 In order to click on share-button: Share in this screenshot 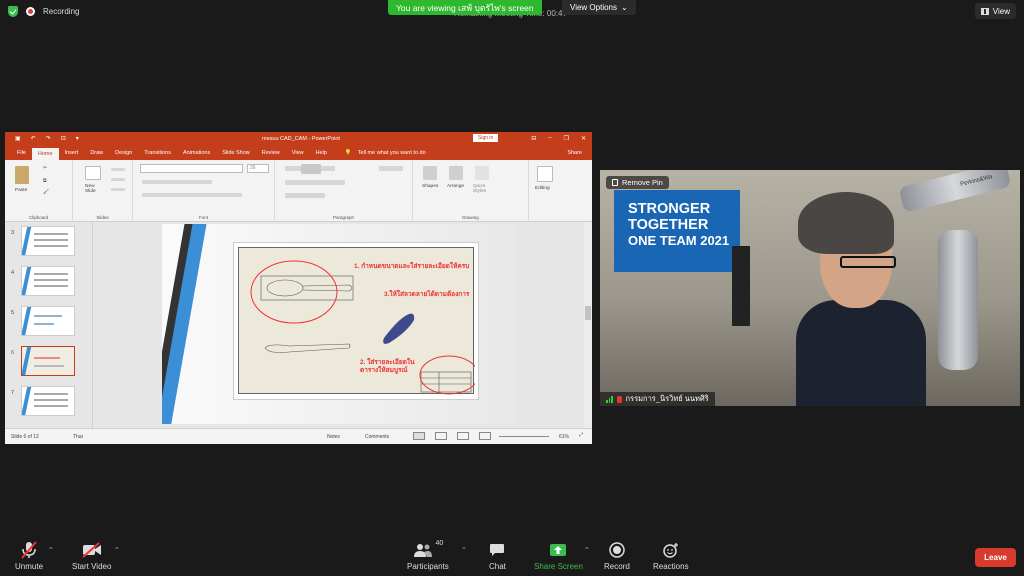, I will do `click(574, 153)`.